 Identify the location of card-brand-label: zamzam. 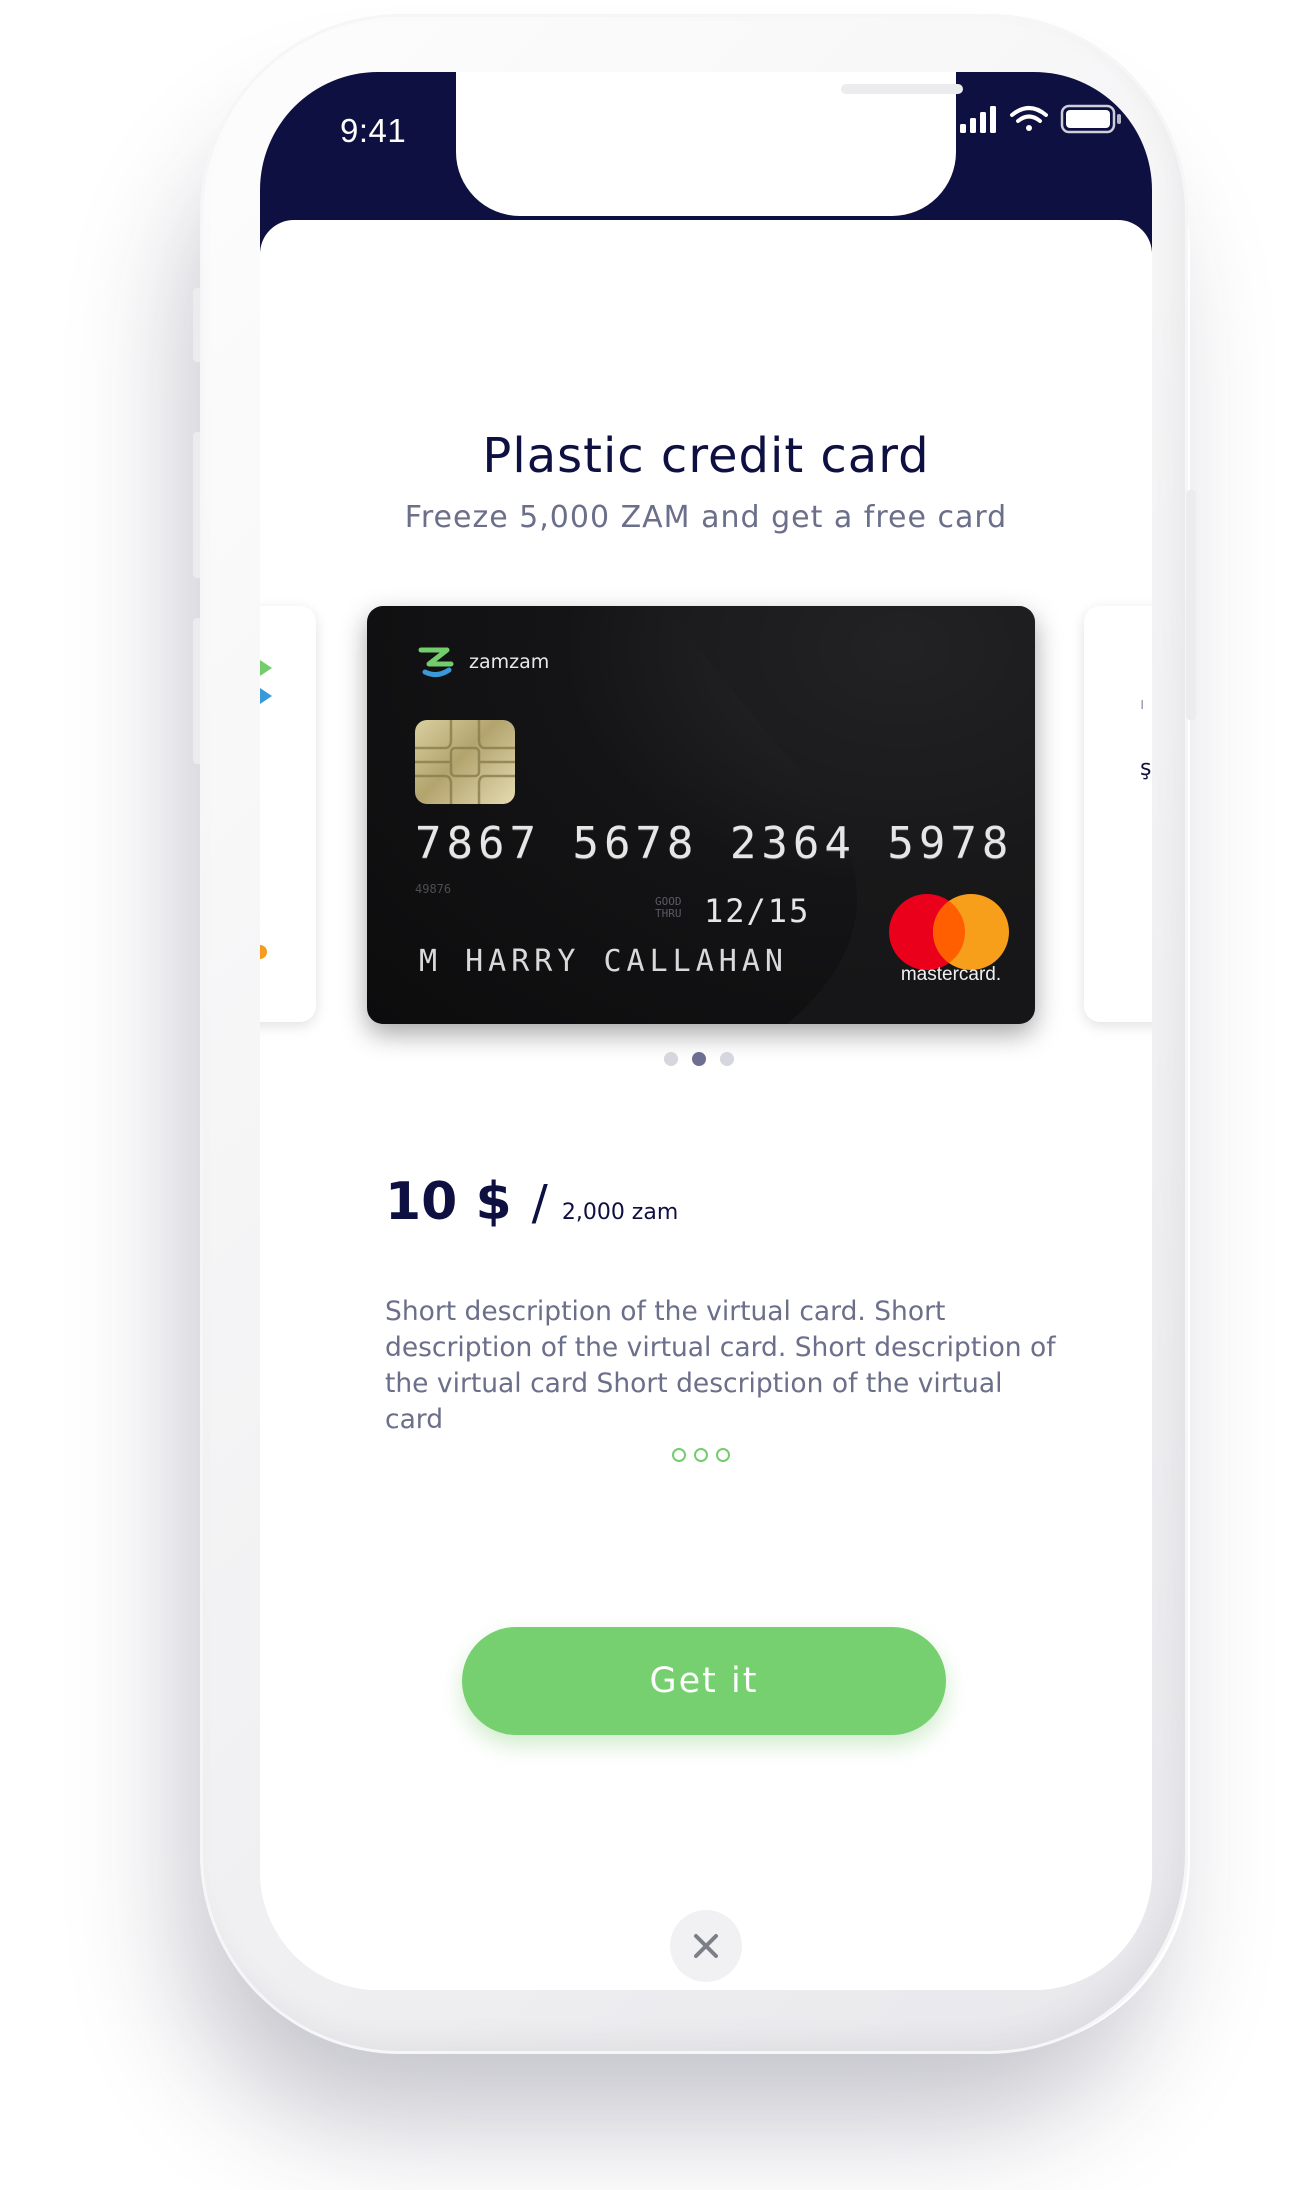
(509, 662).